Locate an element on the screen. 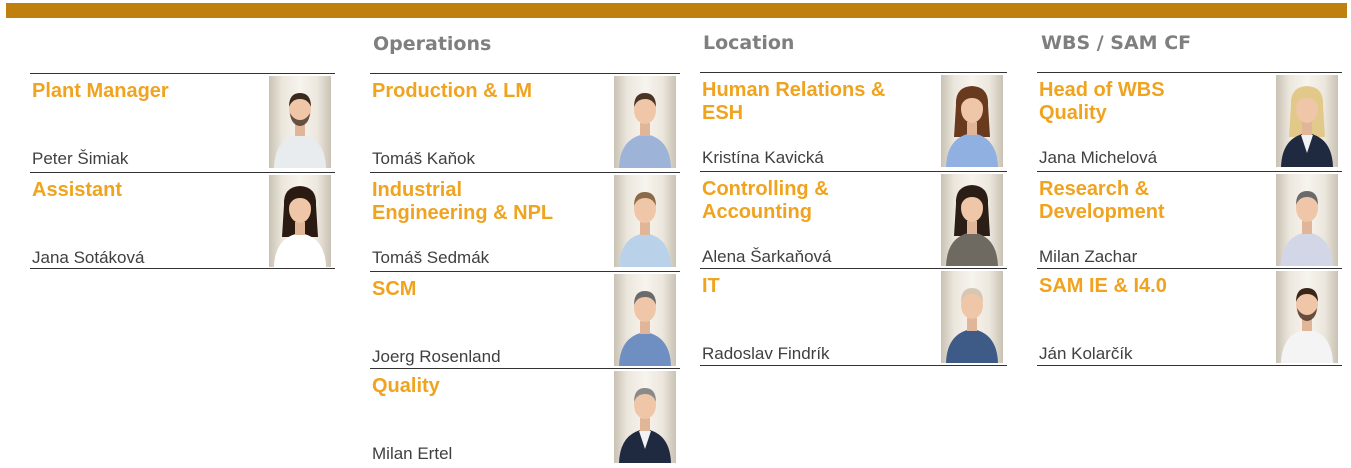 The height and width of the screenshot is (468, 1351). person-name: Jana Michelová is located at coordinates (1098, 157).